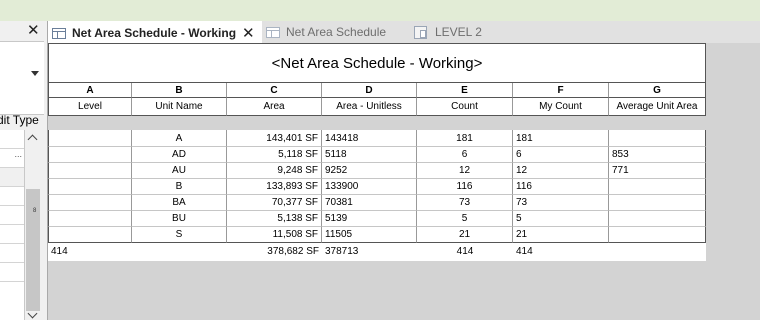  I want to click on cell-unit-name: A, so click(179, 138).